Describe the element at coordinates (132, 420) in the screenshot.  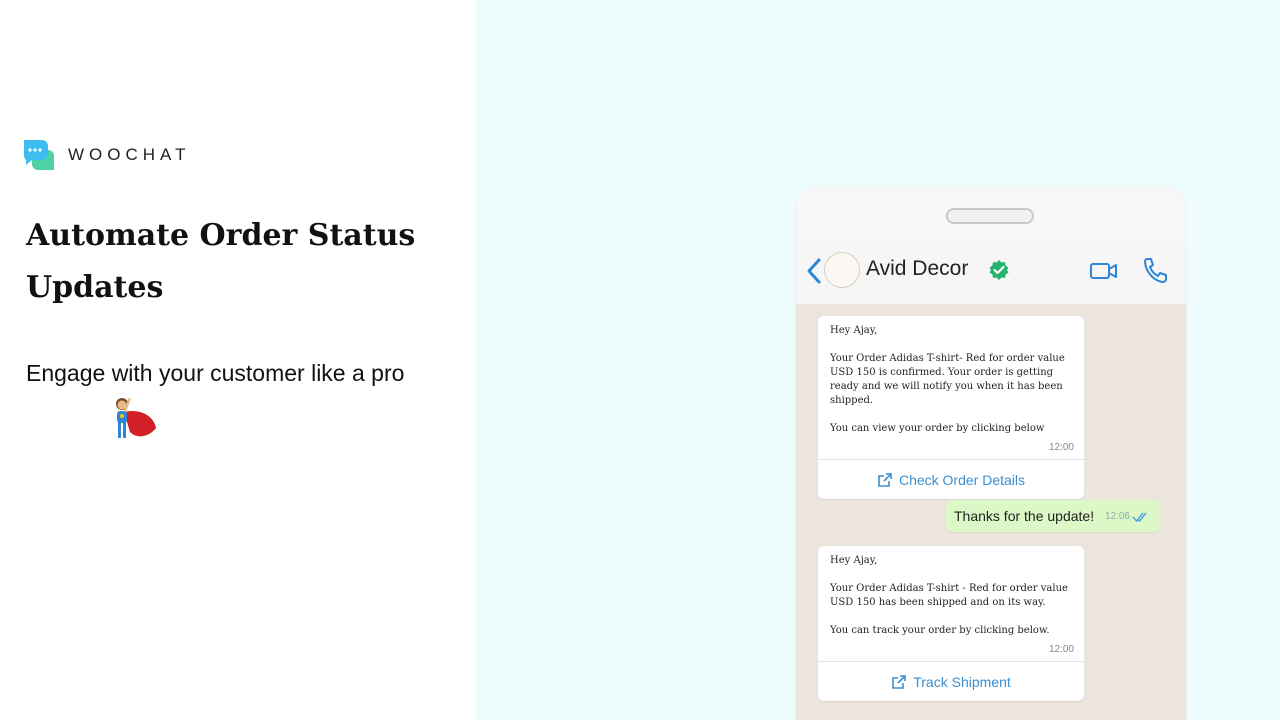
I see `superhero-icon` at that location.